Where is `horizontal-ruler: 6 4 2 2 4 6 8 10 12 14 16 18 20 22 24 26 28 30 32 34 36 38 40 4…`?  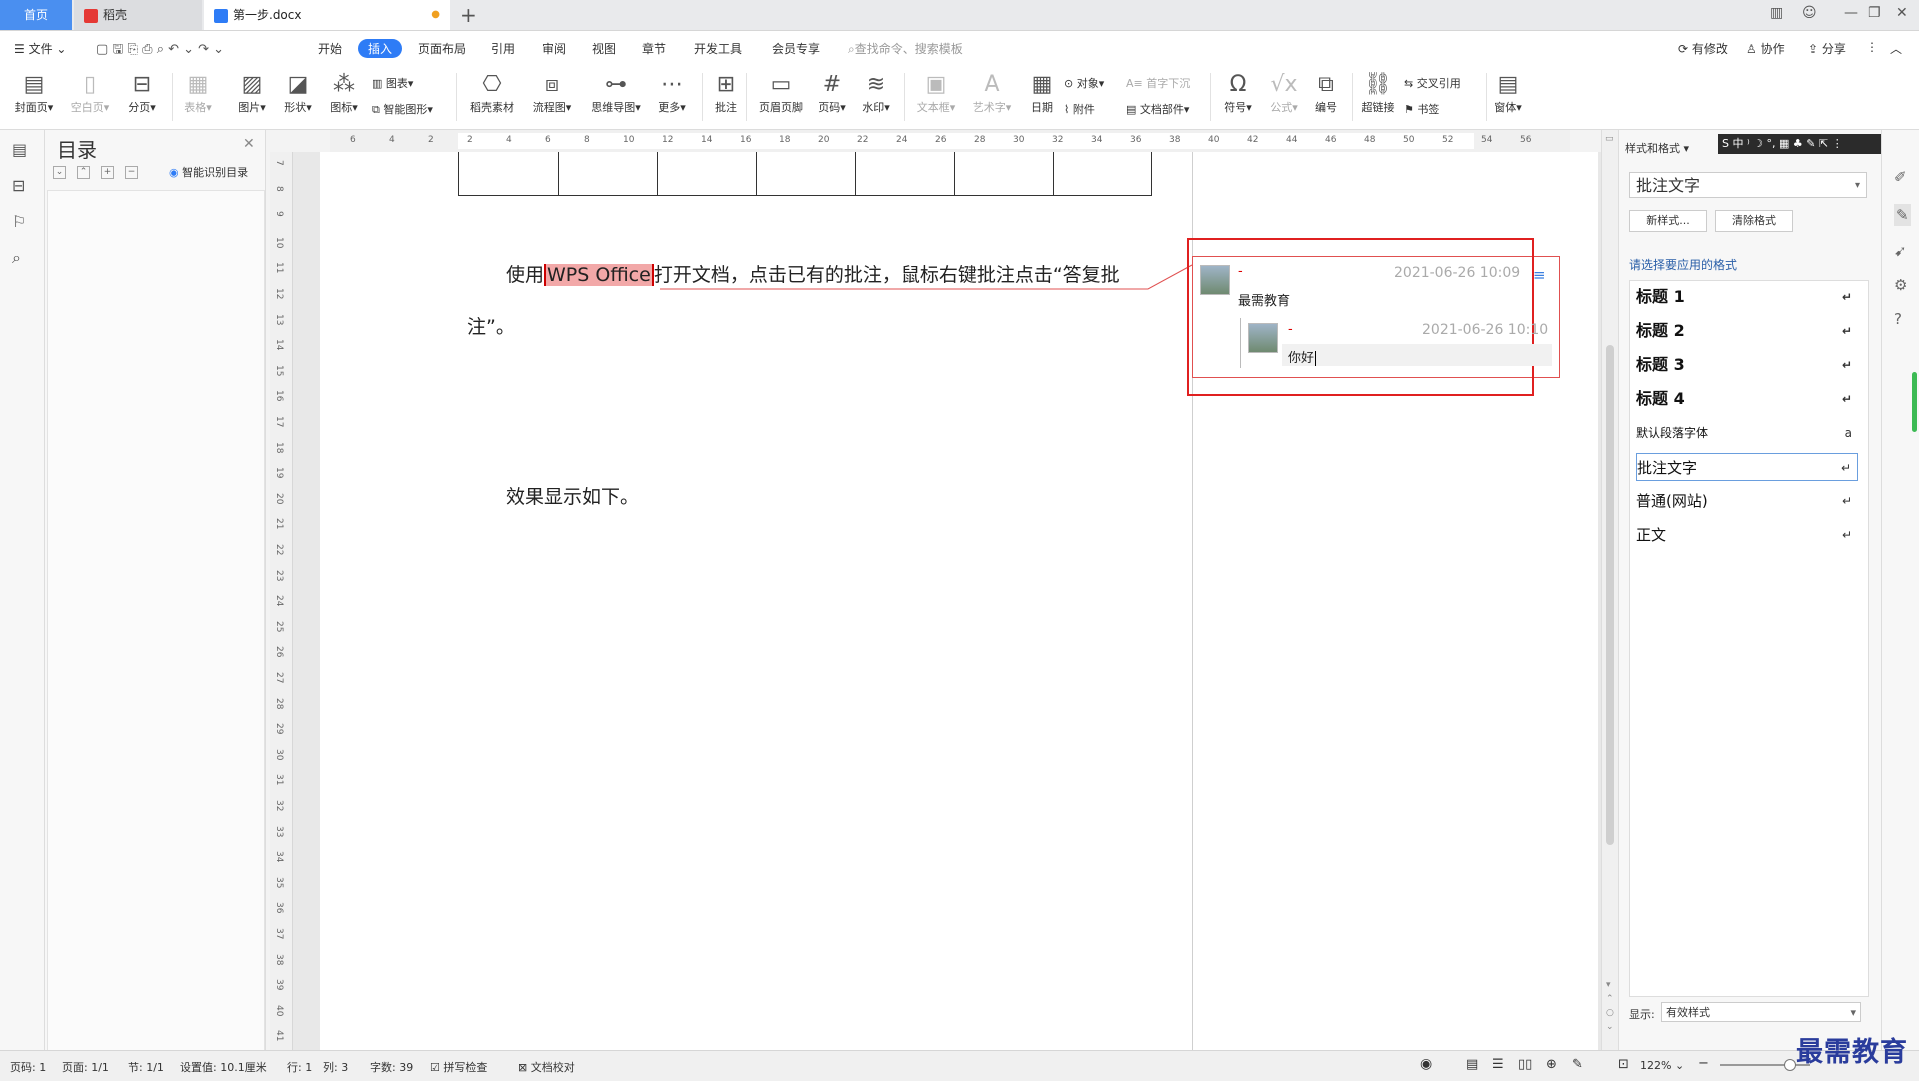 horizontal-ruler: 6 4 2 2 4 6 8 10 12 14 16 18 20 22 24 26 28 30 32 34 36 38 40 4… is located at coordinates (950, 141).